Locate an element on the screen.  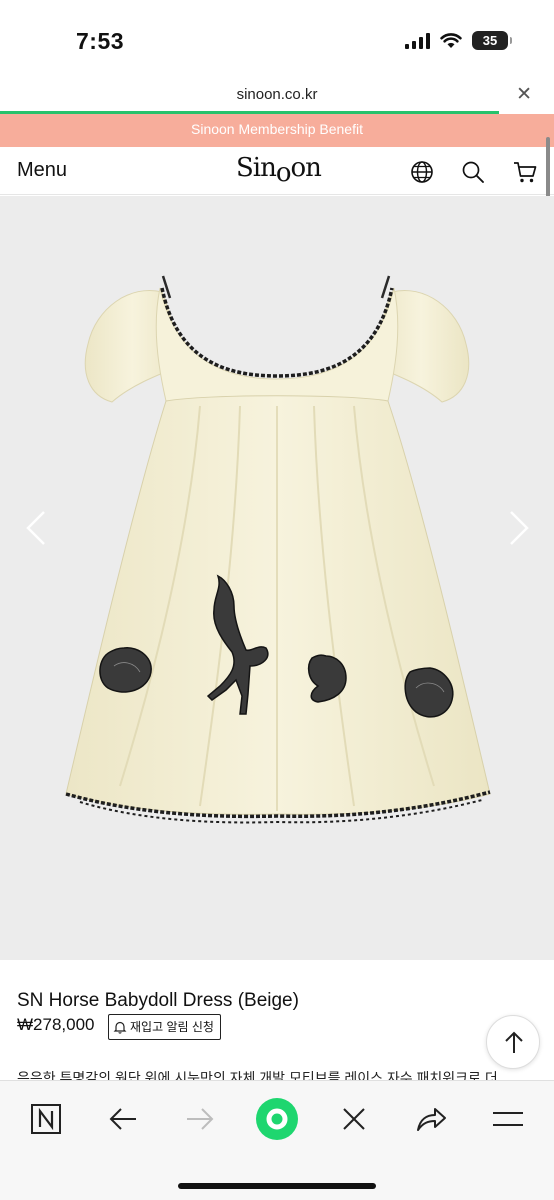
browser-bottom-bar is located at coordinates (277, 1140).